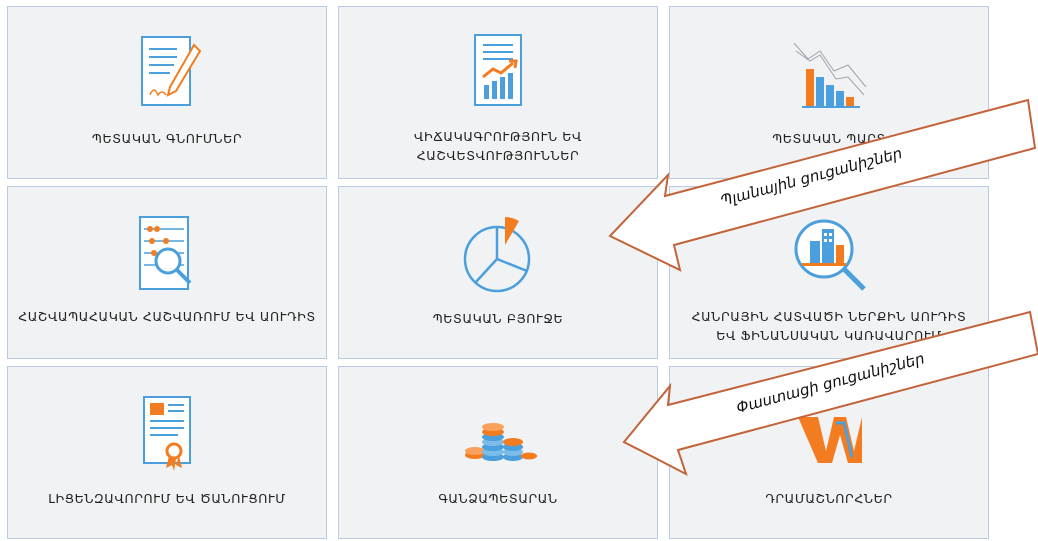  What do you see at coordinates (498, 70) in the screenshot?
I see `report-growth-chart-icon` at bounding box center [498, 70].